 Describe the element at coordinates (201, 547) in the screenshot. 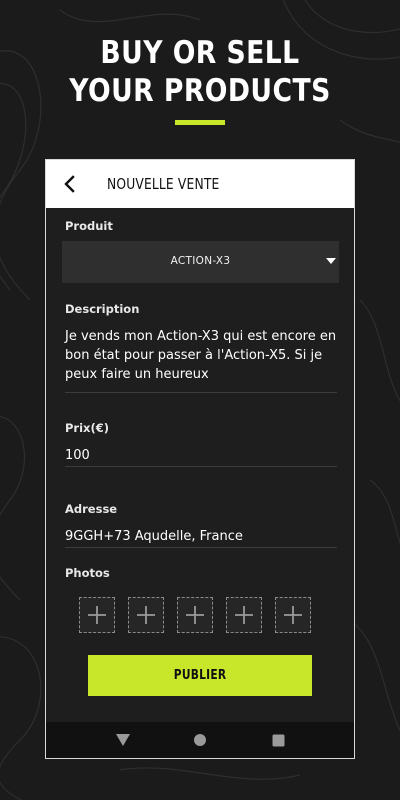

I see `address-underline` at that location.